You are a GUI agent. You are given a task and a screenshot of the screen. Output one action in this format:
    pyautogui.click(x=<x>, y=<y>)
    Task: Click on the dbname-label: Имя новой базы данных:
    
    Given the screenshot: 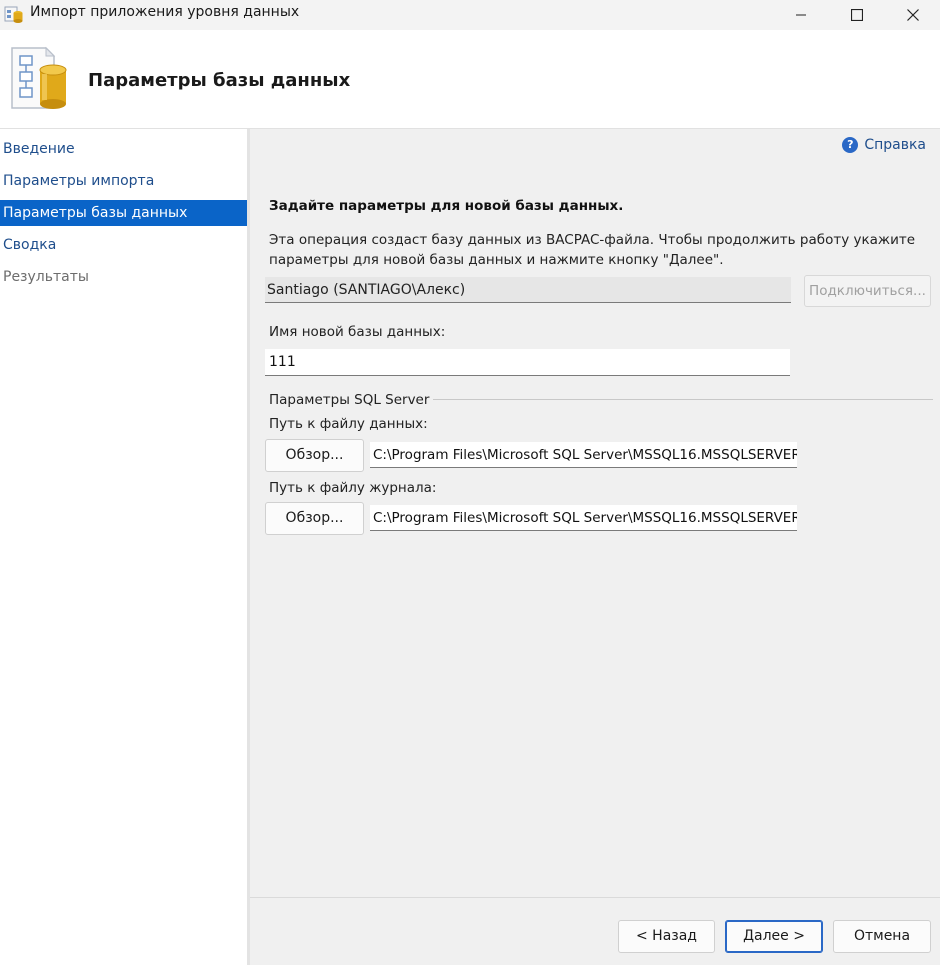 What is the action you would take?
    pyautogui.click(x=357, y=332)
    